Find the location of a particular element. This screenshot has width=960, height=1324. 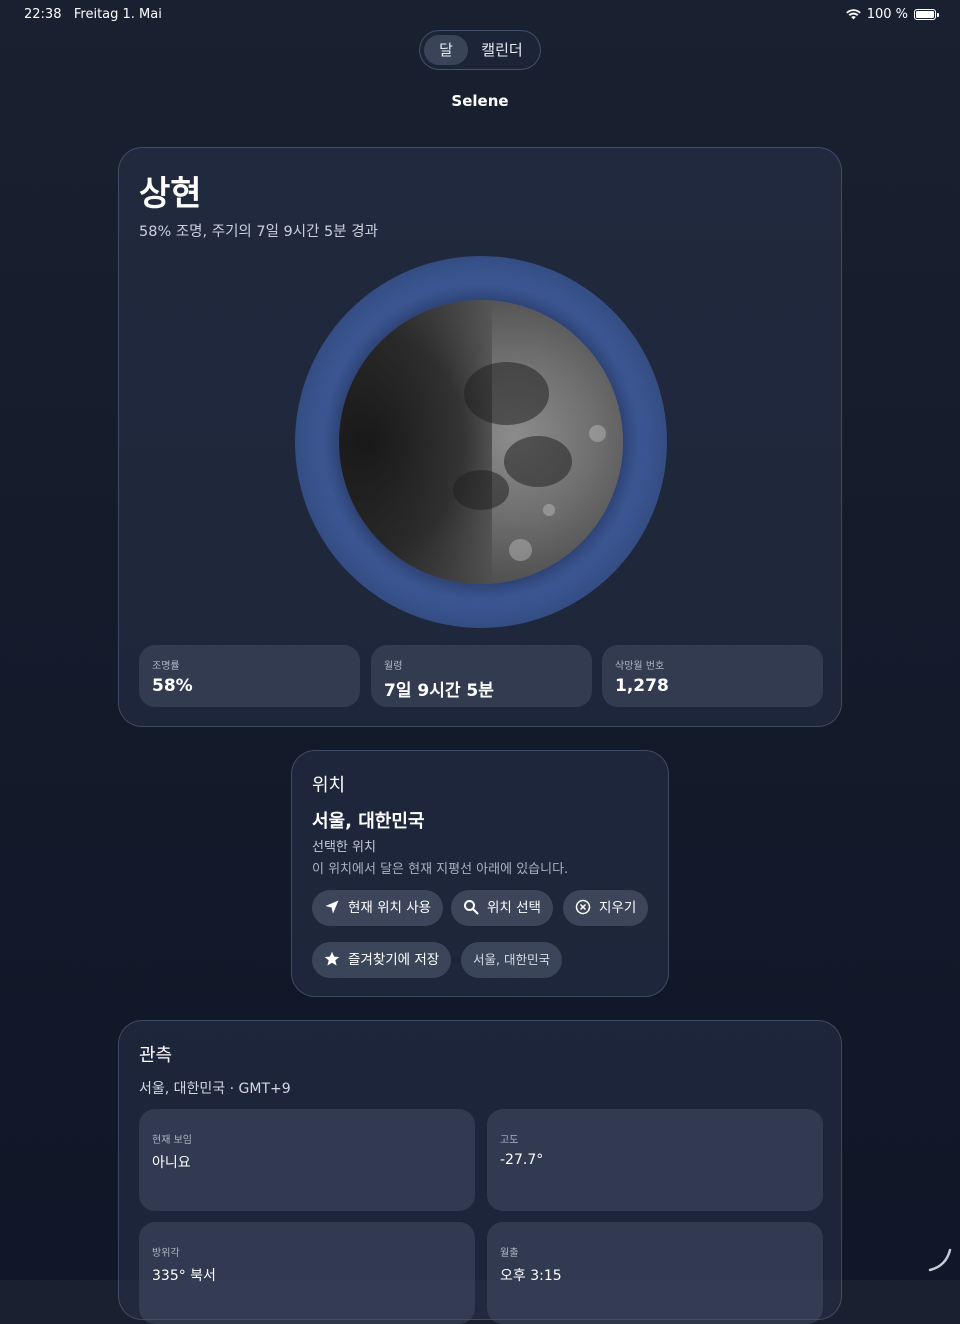

phase-name: 상현 is located at coordinates (170, 194).